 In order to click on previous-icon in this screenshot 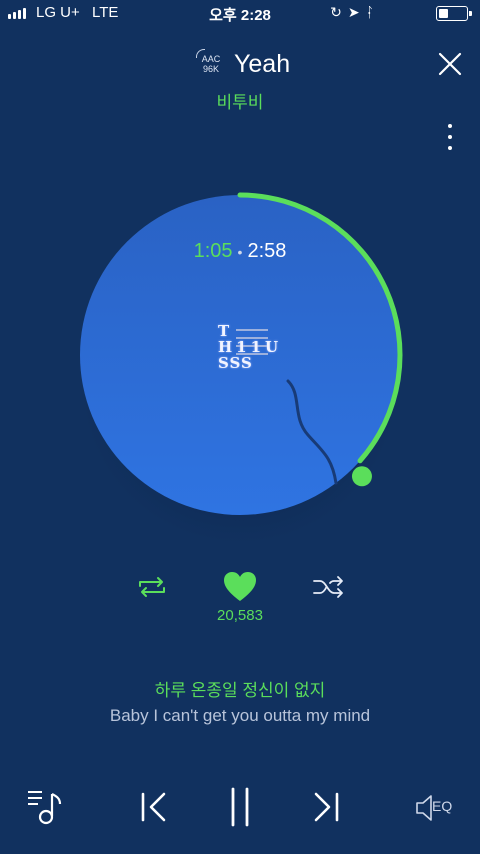, I will do `click(153, 807)`.